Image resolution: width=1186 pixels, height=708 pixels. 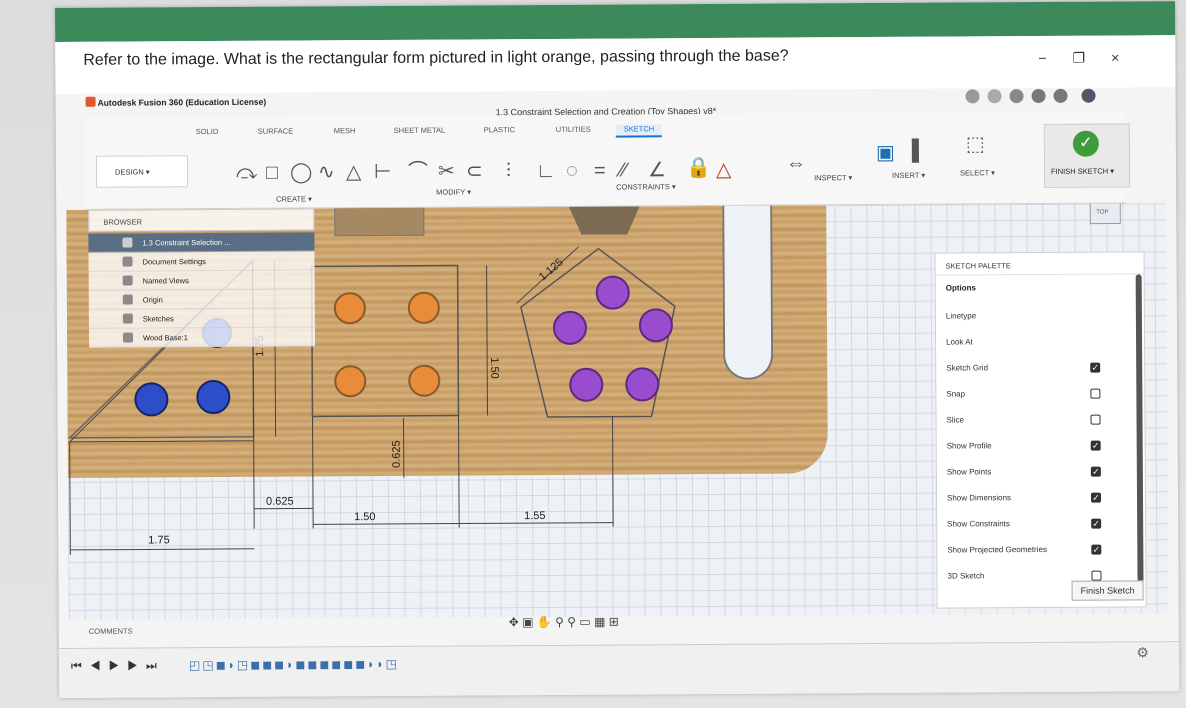 I want to click on tab-sheet-metal: SHEET METAL, so click(x=419, y=130).